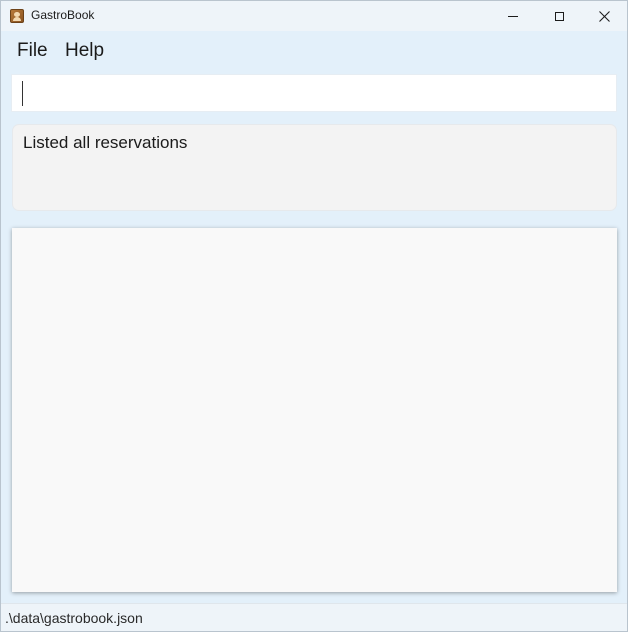 The width and height of the screenshot is (628, 632). I want to click on minimize-icon, so click(513, 16).